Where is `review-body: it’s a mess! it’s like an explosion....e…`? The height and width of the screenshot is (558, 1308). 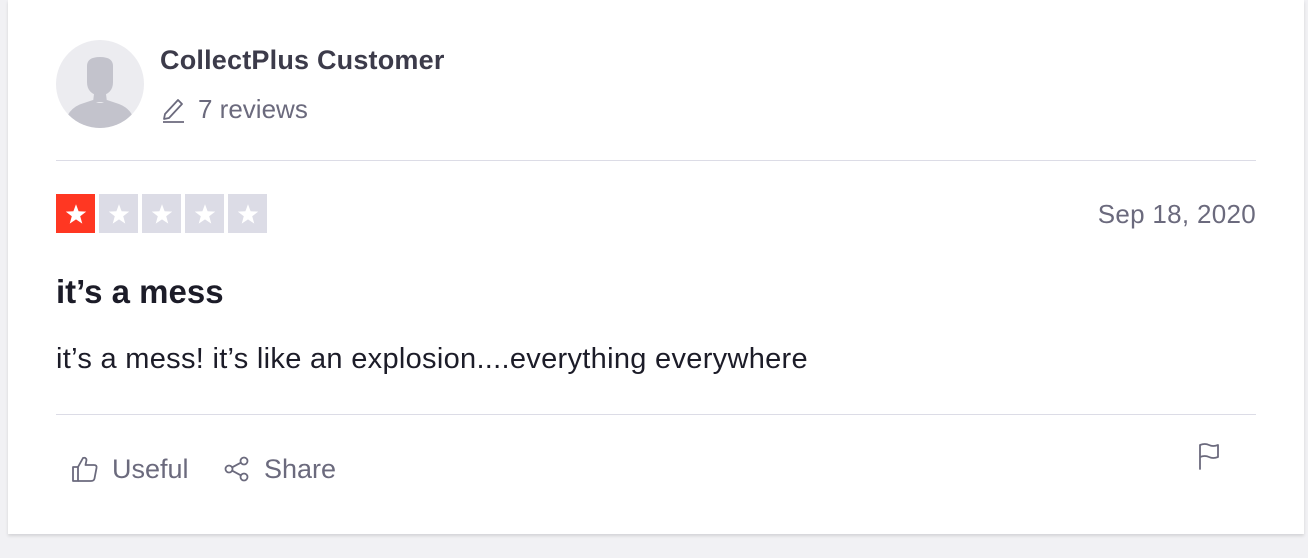 review-body: it’s a mess! it’s like an explosion....e… is located at coordinates (432, 359).